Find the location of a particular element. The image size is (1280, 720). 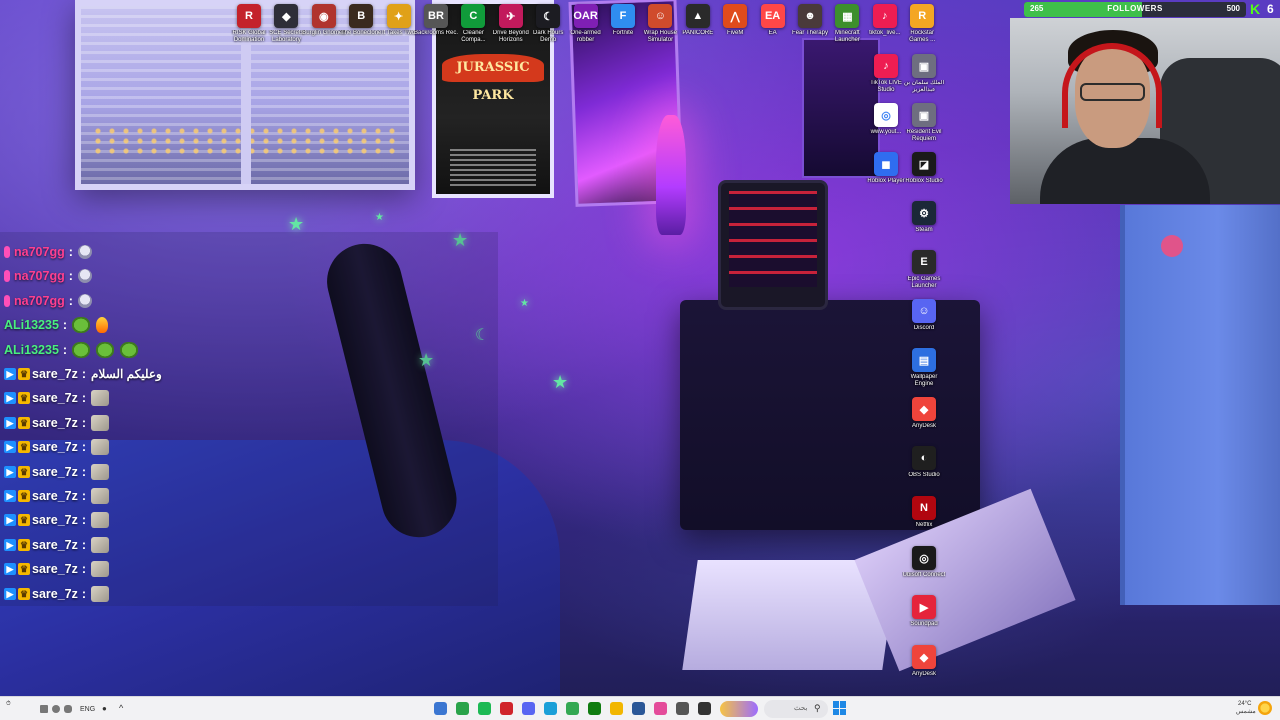

drive-beyond-icon: ✈ is located at coordinates (510, 16).